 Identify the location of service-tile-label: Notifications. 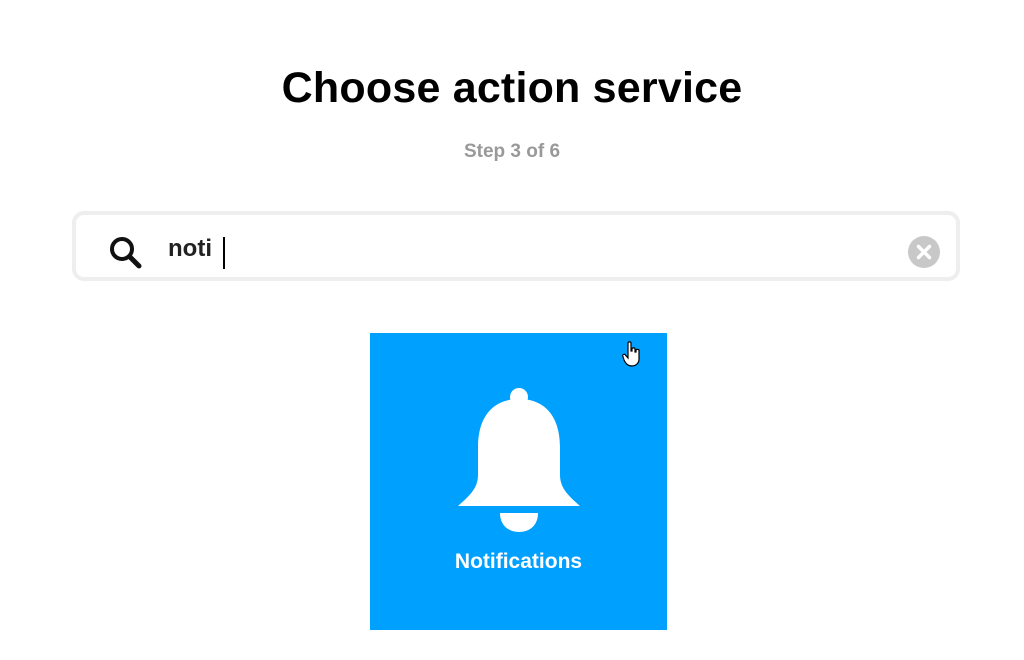
(518, 561).